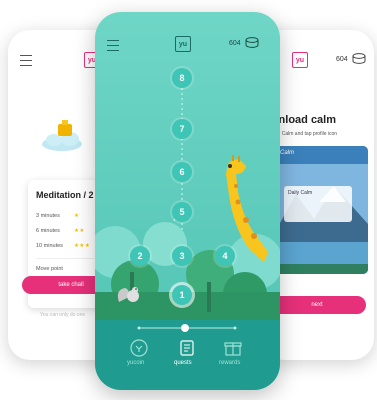 The image size is (377, 400). I want to click on nav-label-yucoin: yucoin, so click(136, 363).